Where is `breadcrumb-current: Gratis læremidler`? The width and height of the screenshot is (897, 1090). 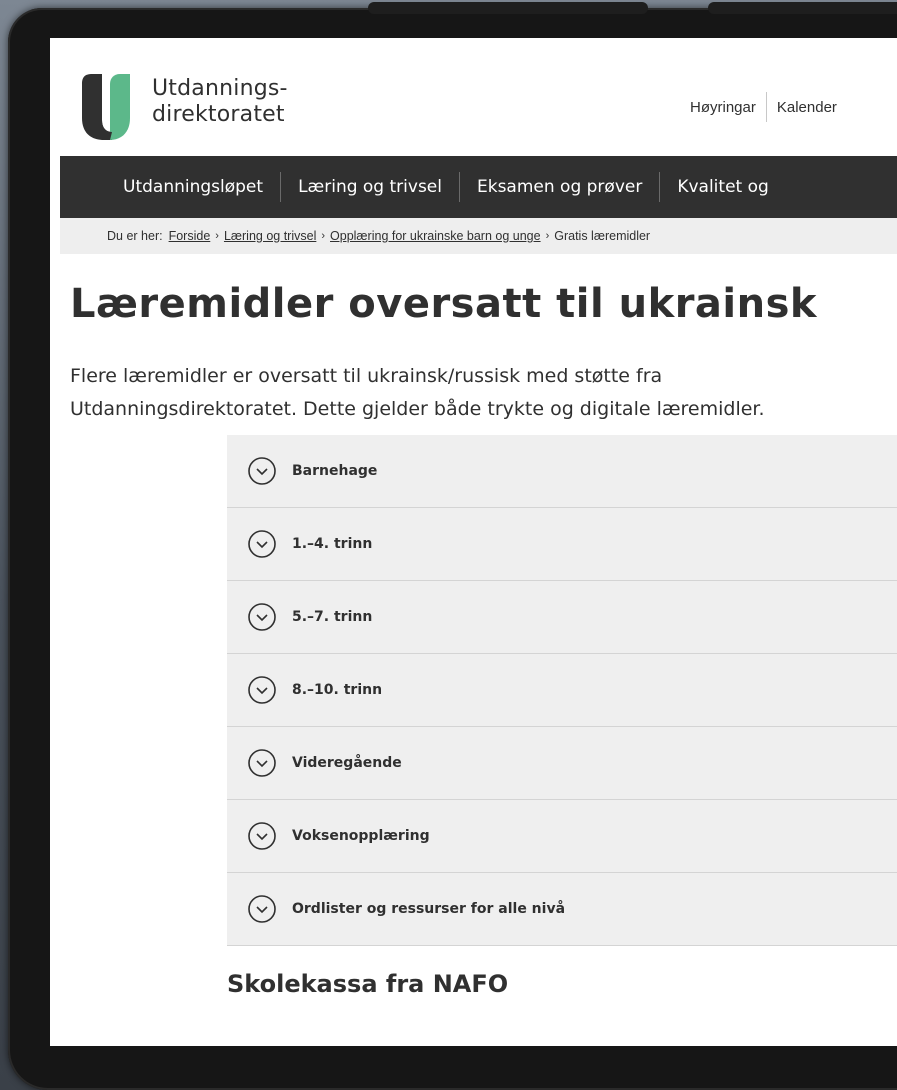 breadcrumb-current: Gratis læremidler is located at coordinates (602, 236).